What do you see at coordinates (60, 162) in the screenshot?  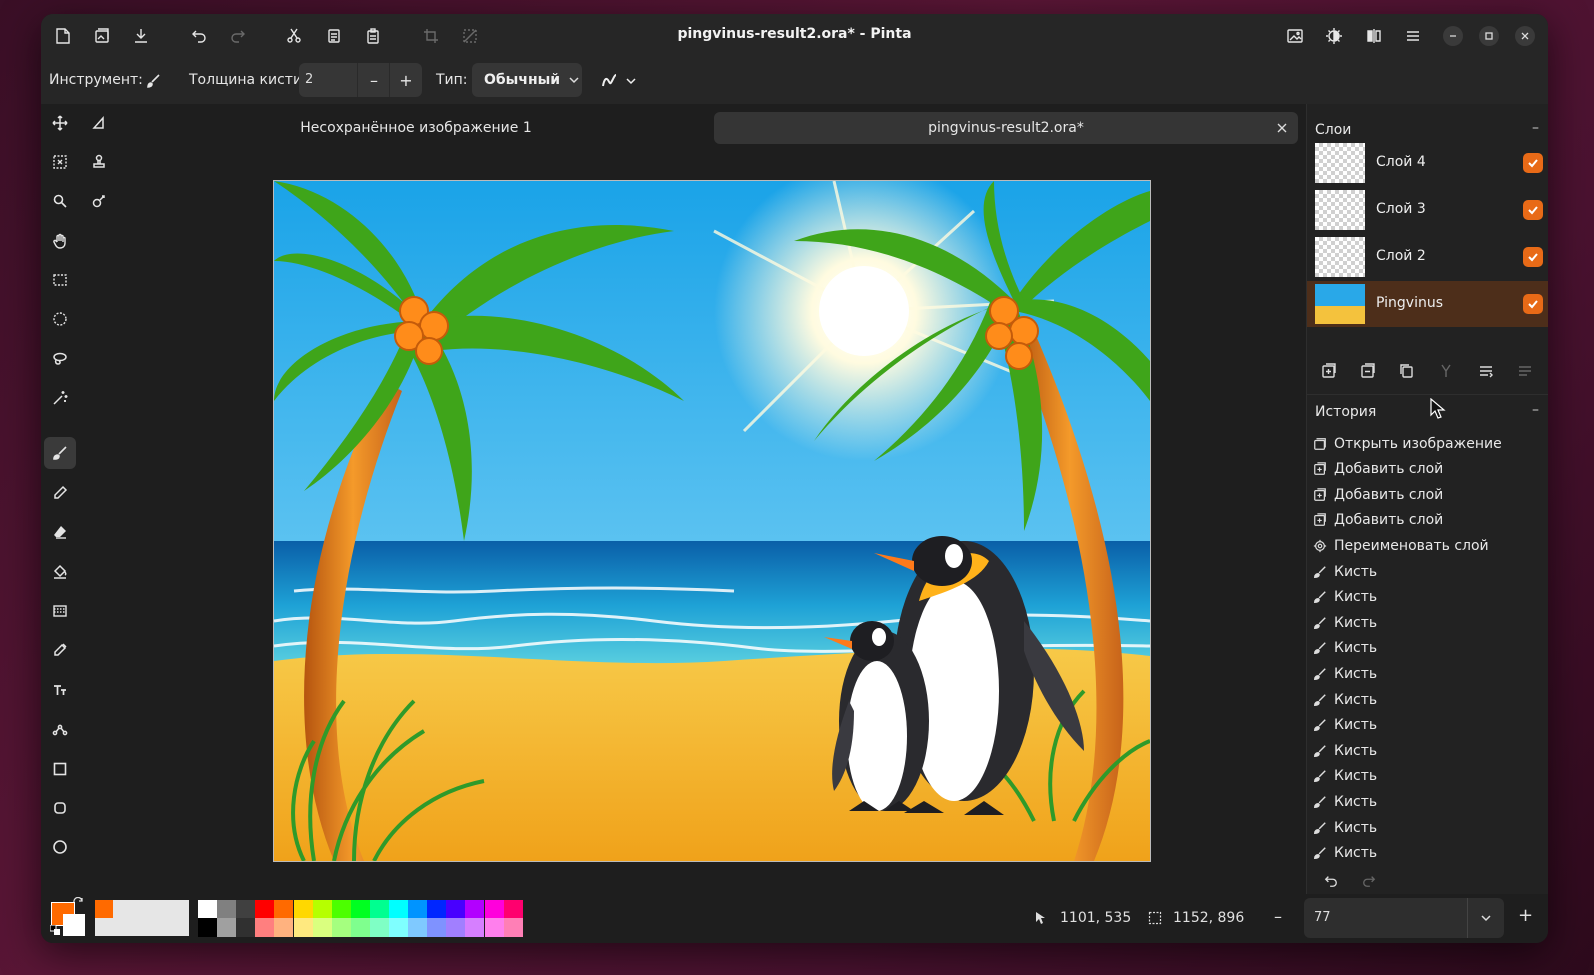 I see `select-icon` at bounding box center [60, 162].